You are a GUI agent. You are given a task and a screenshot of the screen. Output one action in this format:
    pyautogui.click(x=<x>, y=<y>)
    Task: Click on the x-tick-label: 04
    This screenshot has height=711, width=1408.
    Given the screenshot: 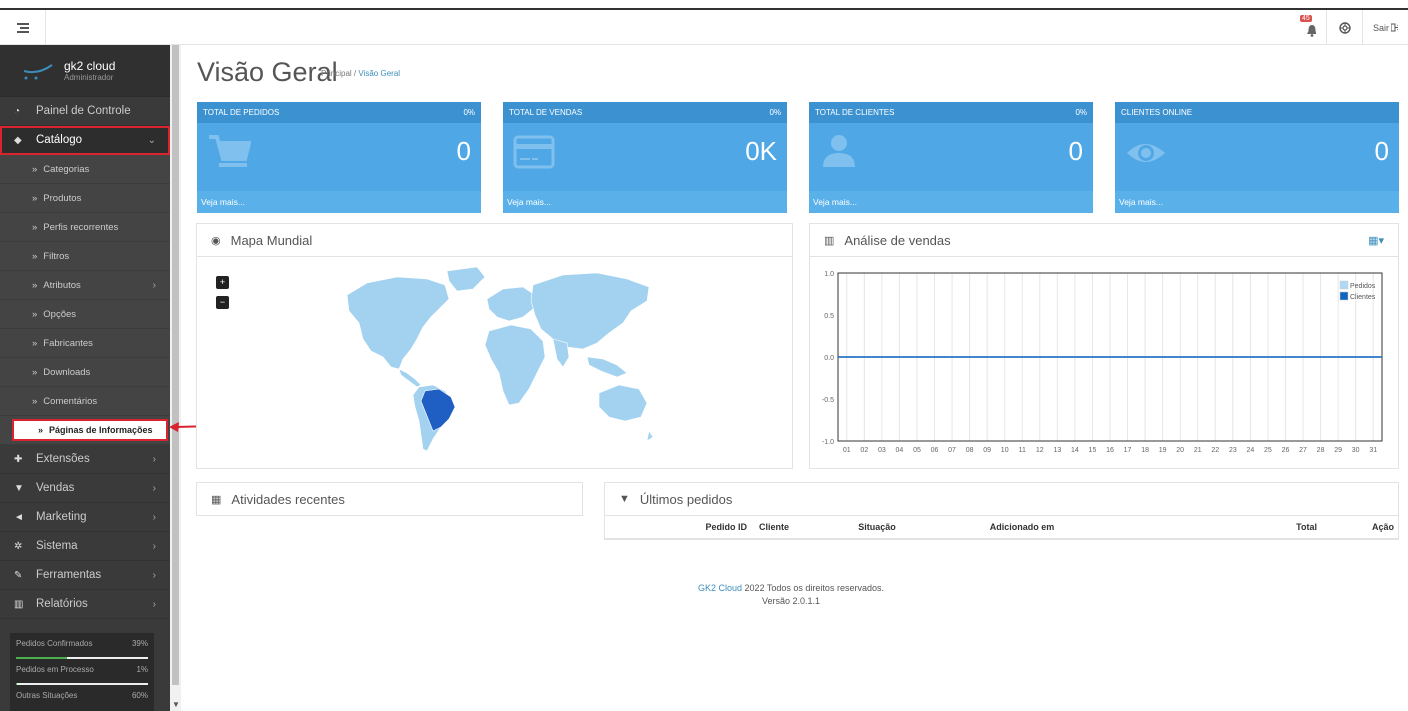 What is the action you would take?
    pyautogui.click(x=900, y=450)
    